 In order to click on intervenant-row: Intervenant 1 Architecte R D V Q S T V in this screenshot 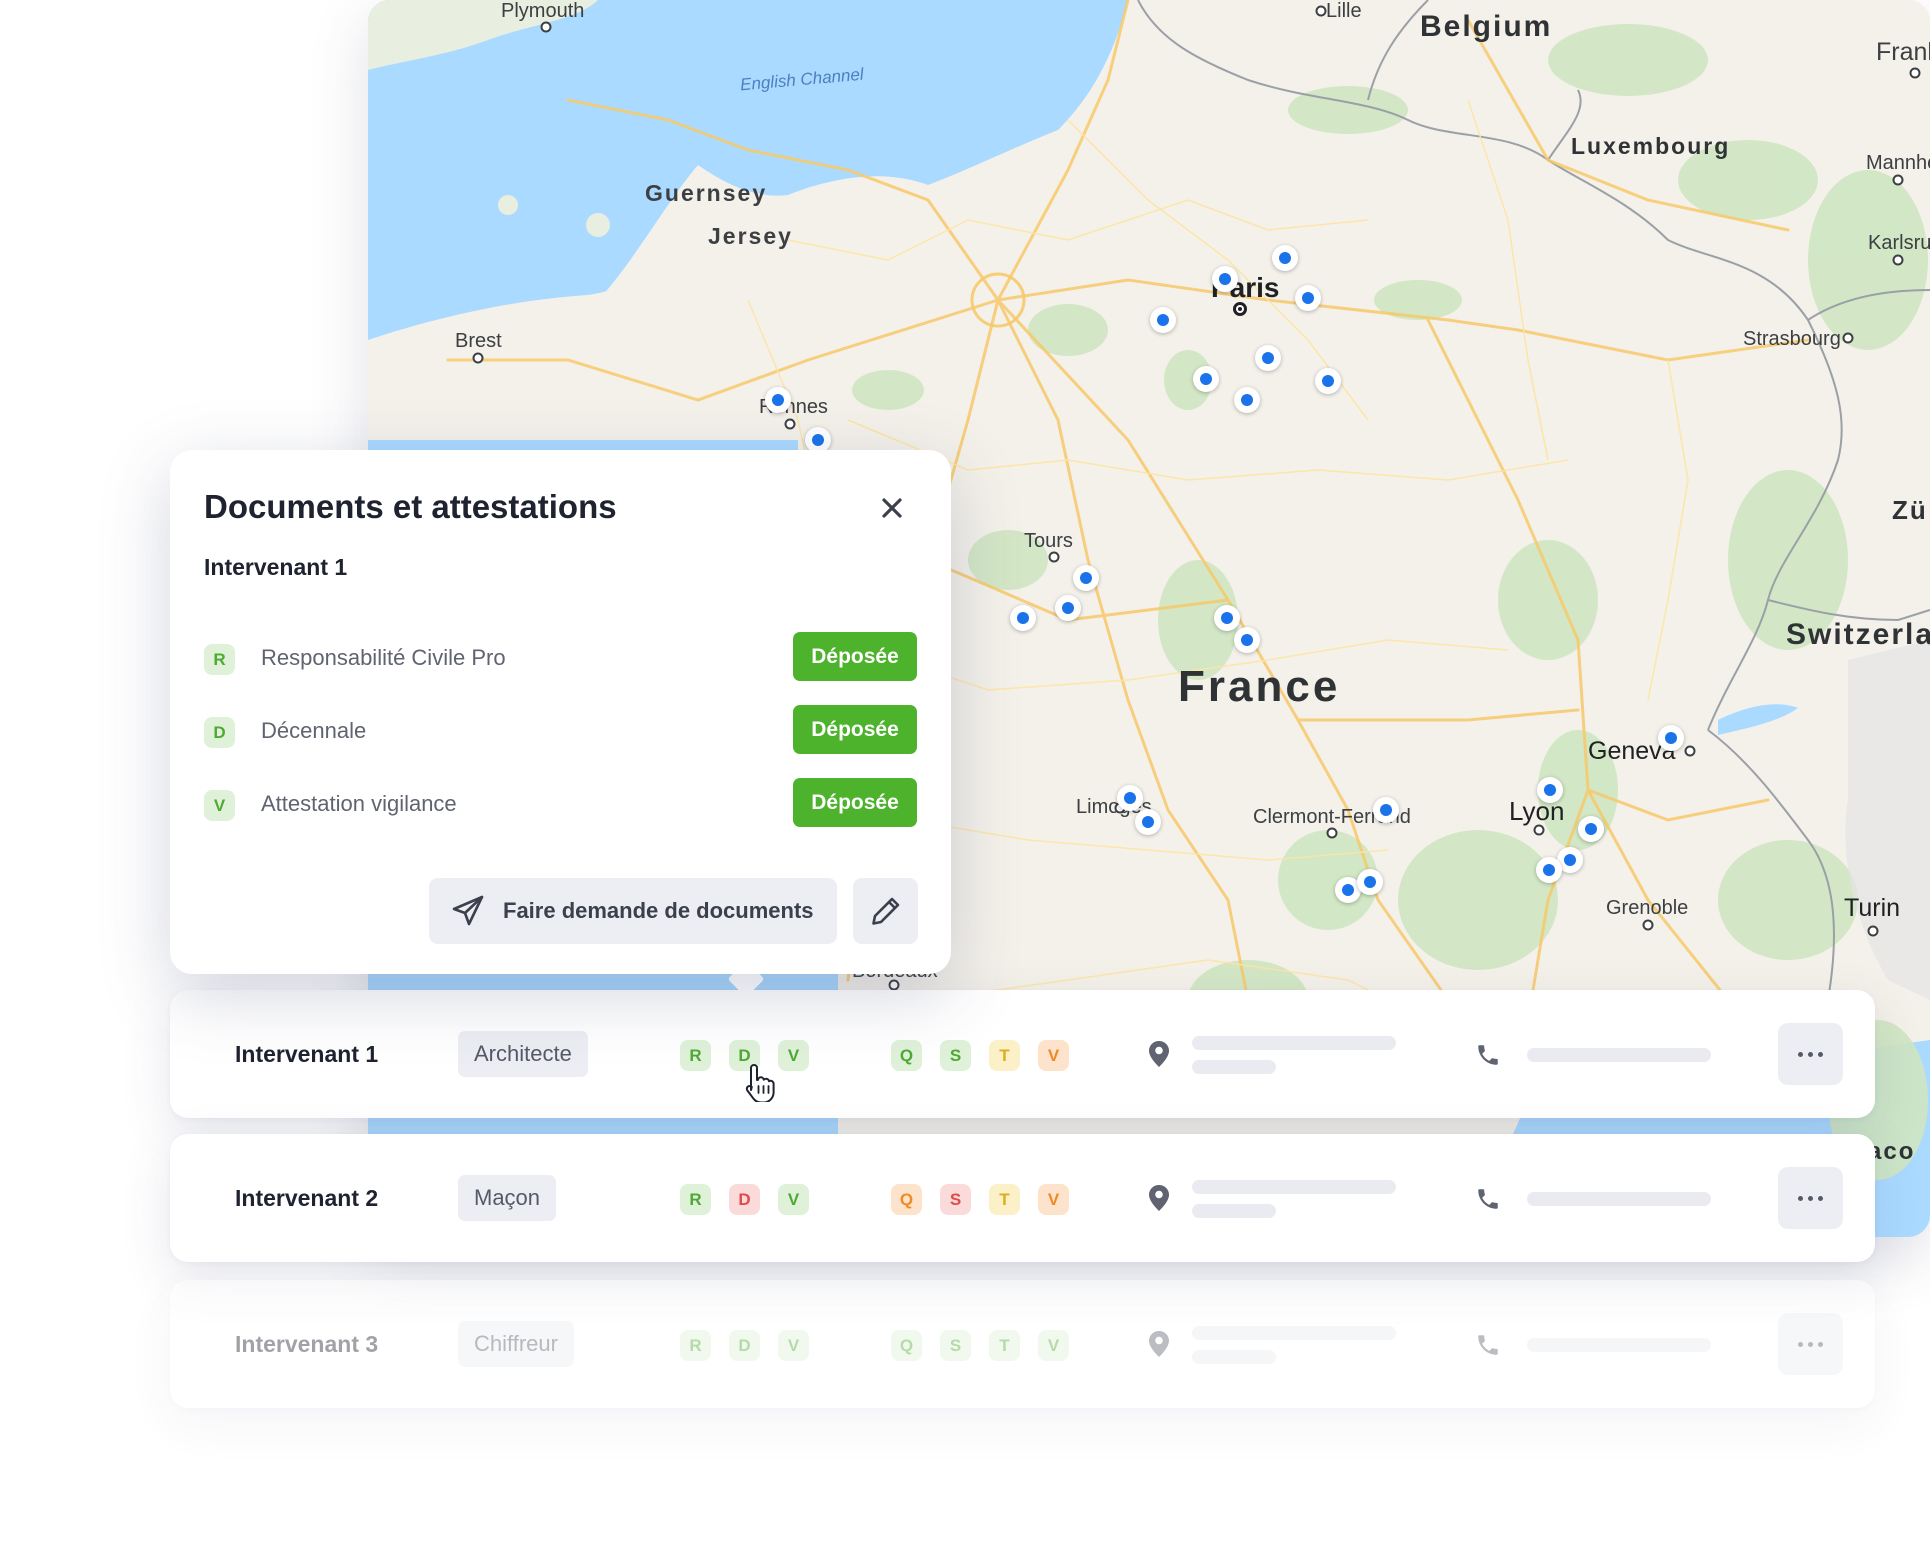, I will do `click(1022, 1054)`.